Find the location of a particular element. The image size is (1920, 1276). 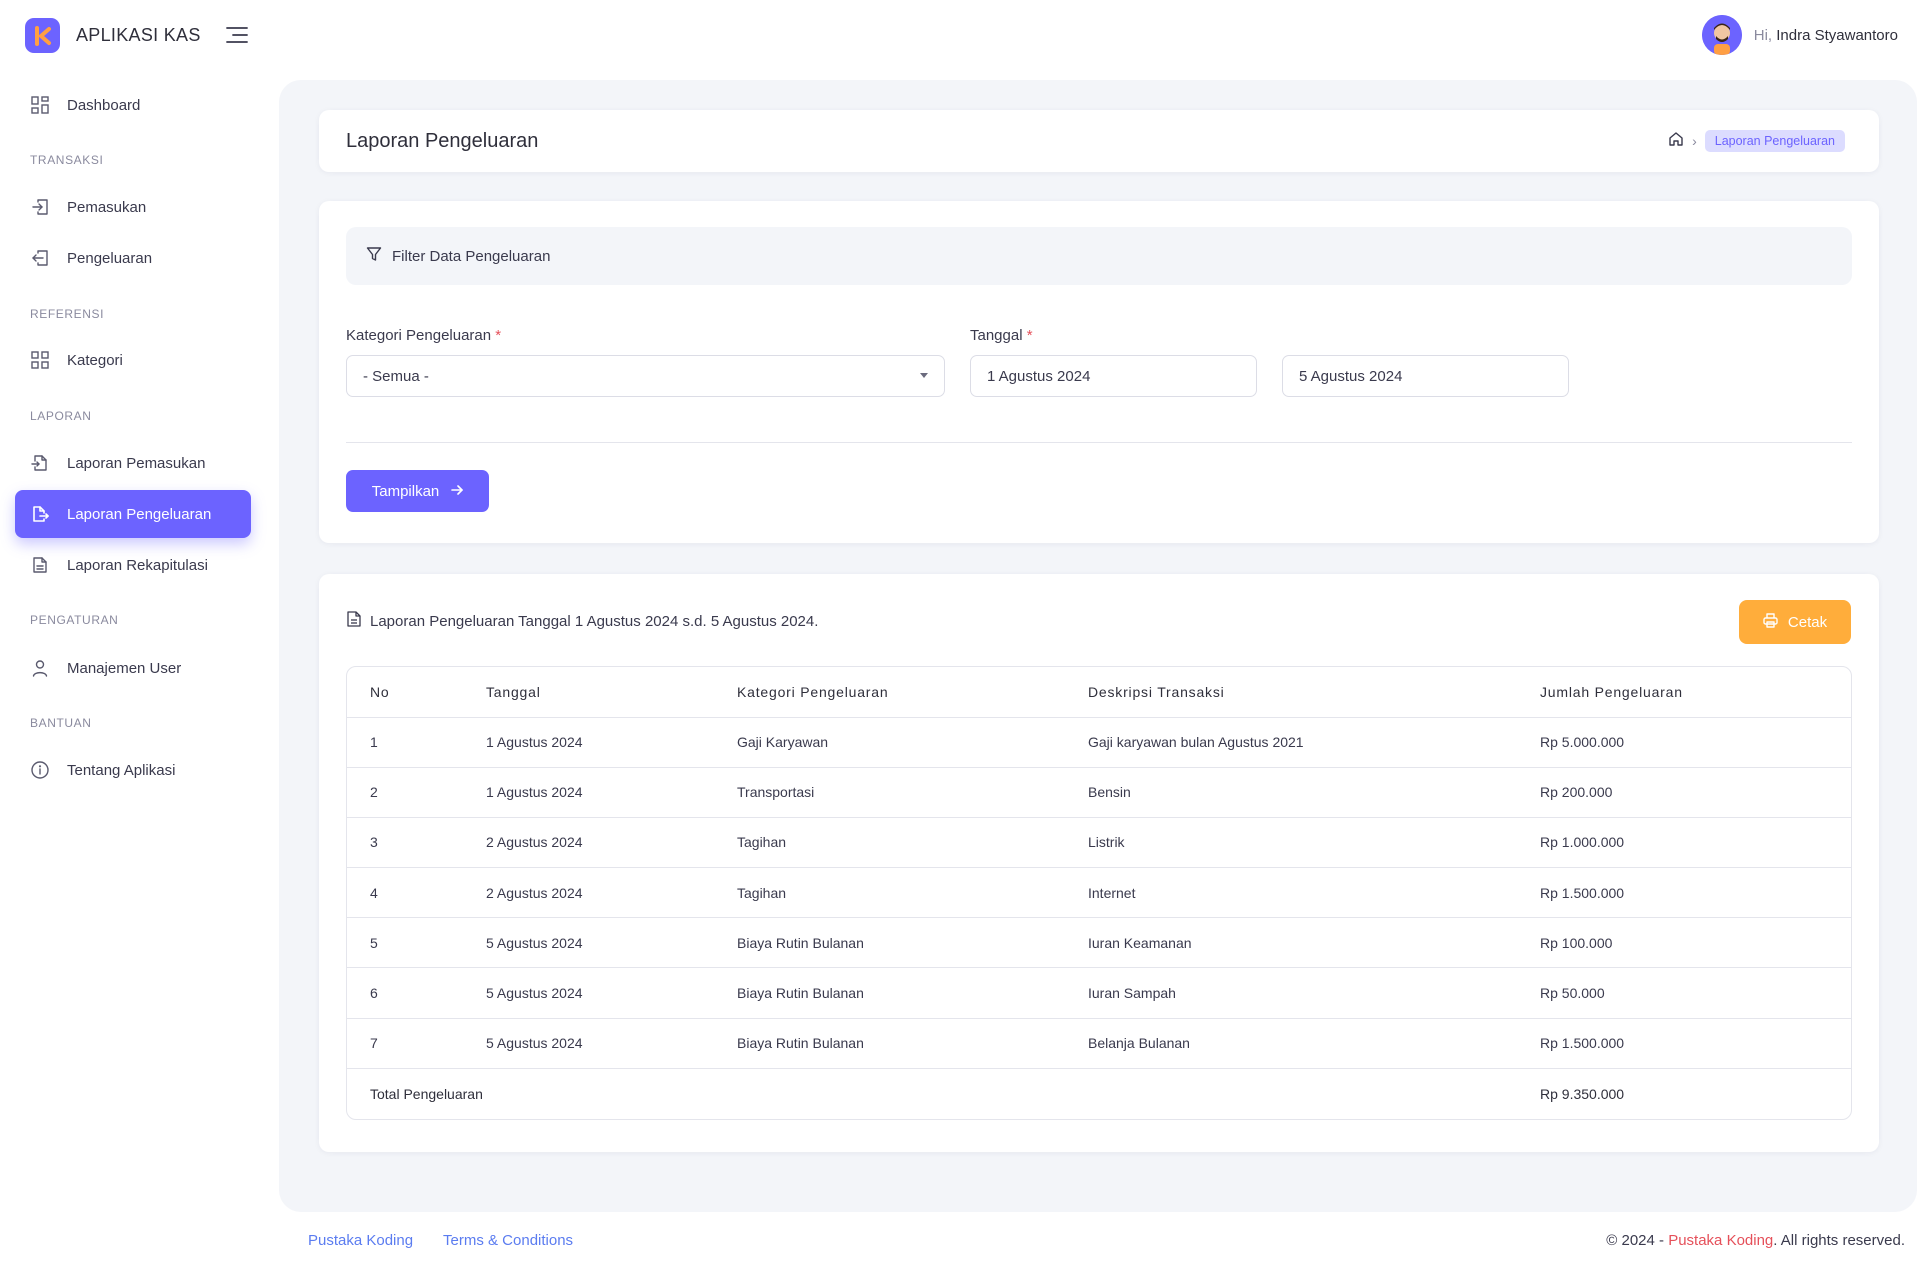

tampilkan-button: Tampilkan is located at coordinates (417, 491).